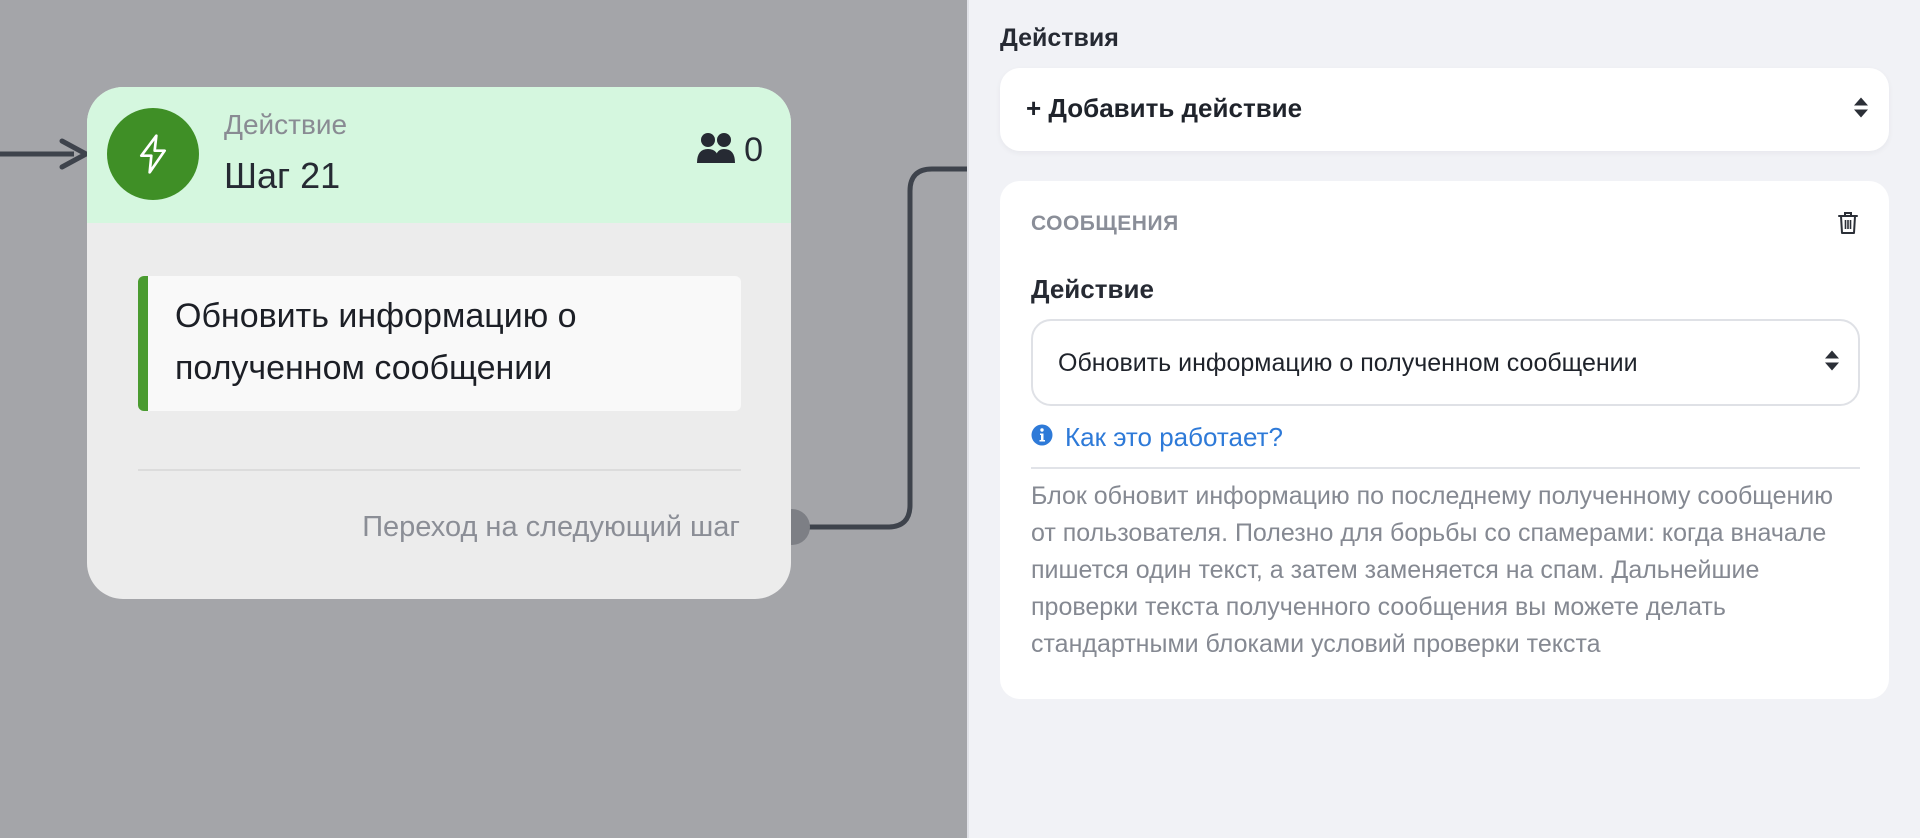 Image resolution: width=1920 pixels, height=838 pixels. I want to click on step-node-header: Действие Шаг 21 0, so click(439, 155).